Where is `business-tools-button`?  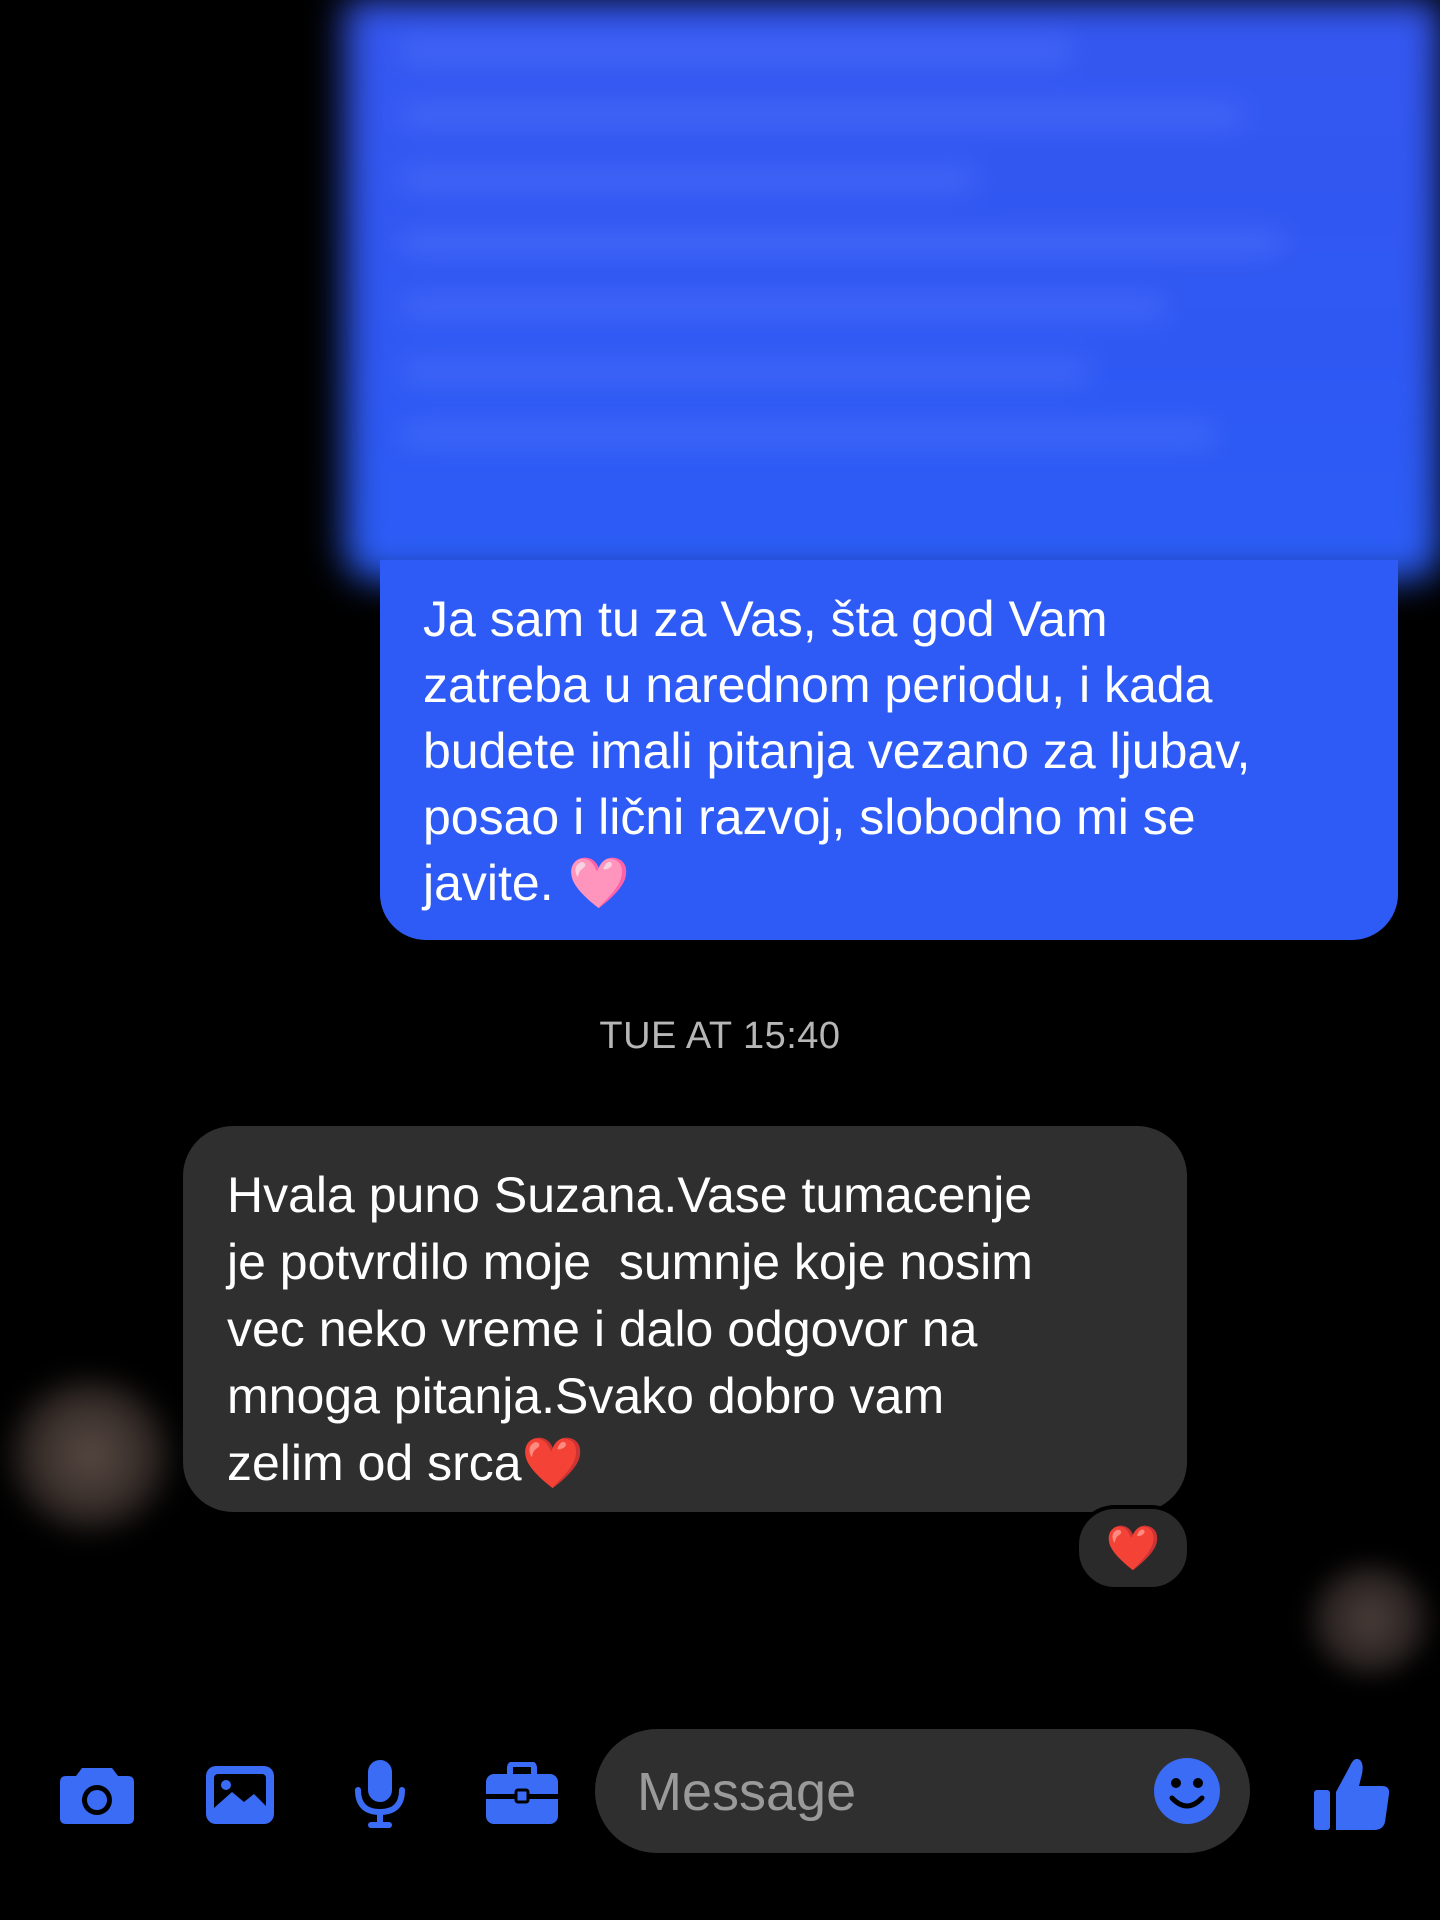 business-tools-button is located at coordinates (522, 1795).